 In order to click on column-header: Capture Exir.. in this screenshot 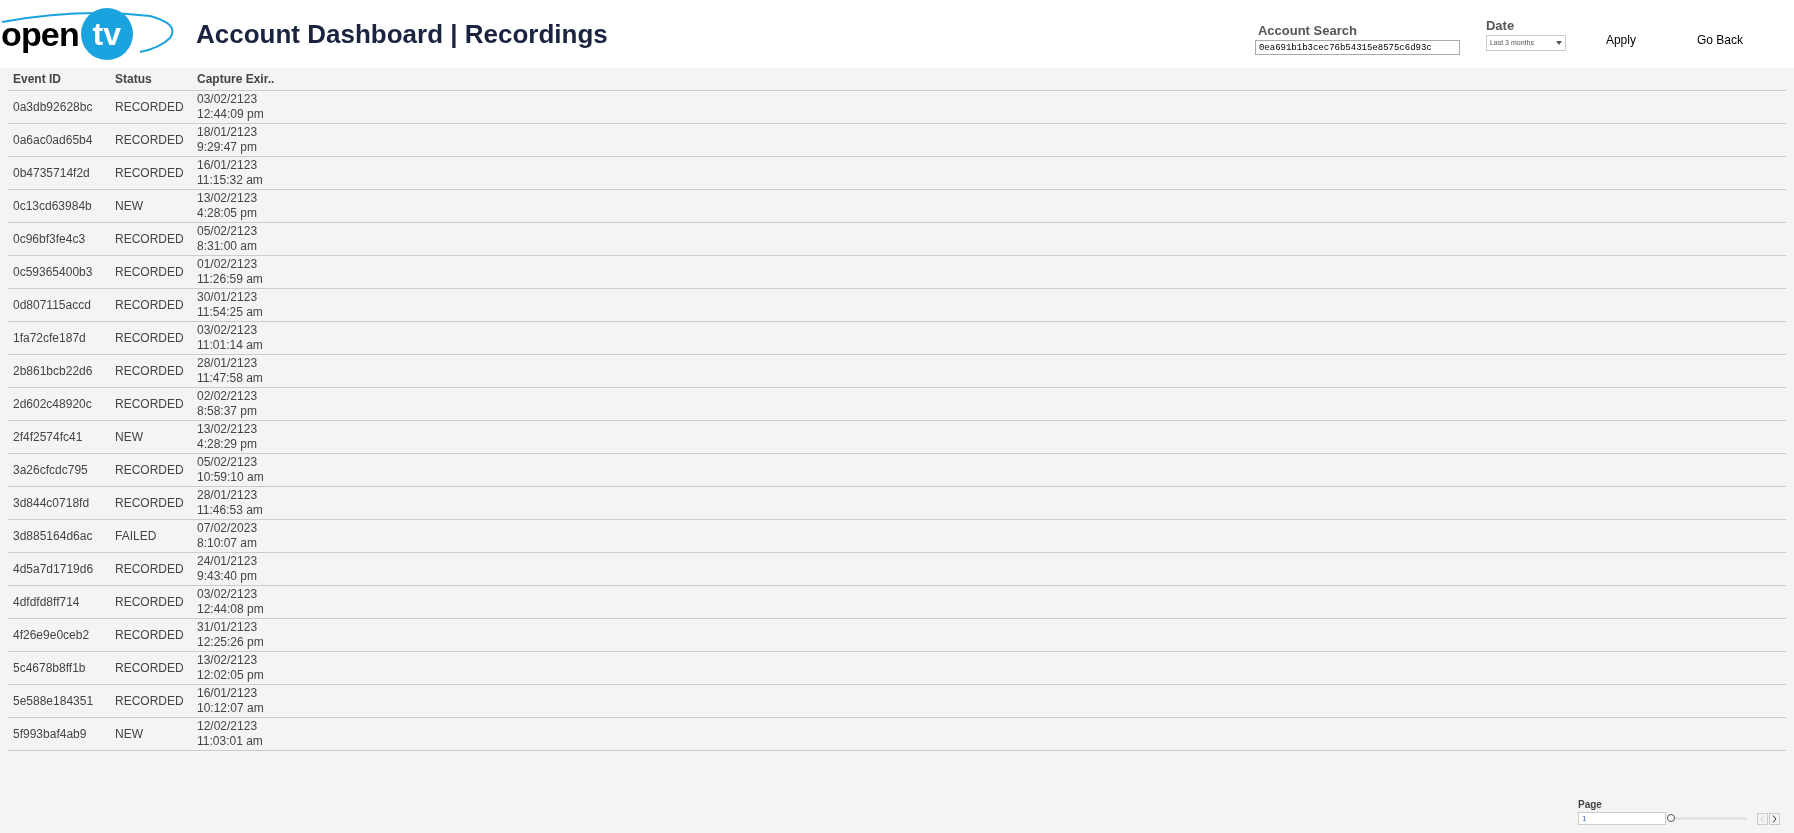, I will do `click(237, 79)`.